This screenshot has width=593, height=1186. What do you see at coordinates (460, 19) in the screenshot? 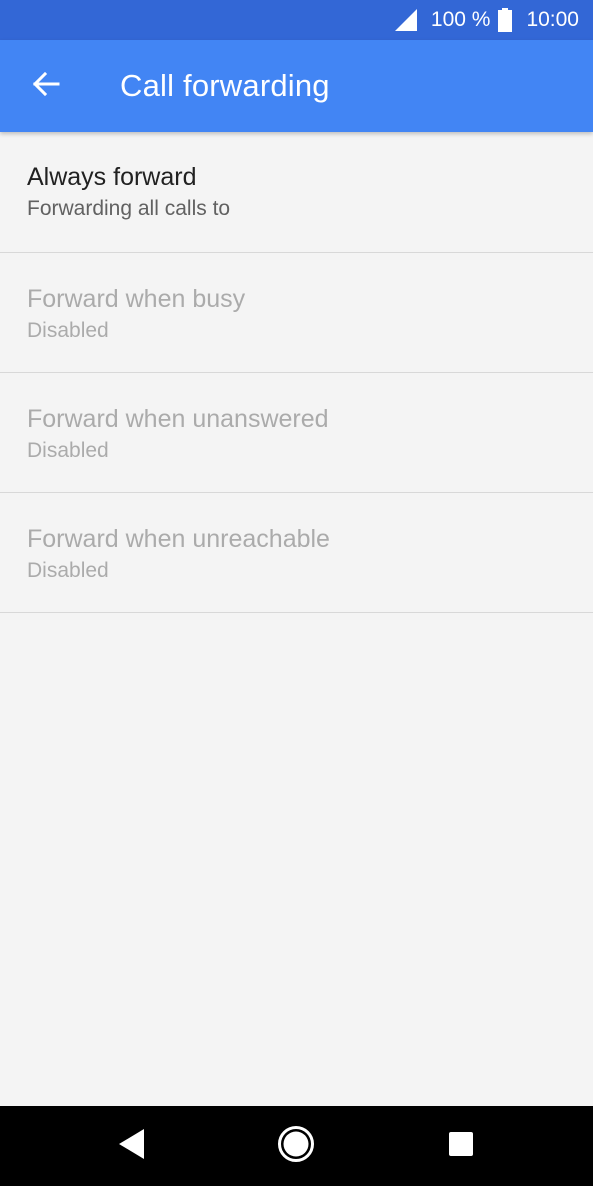
I see `battery-percent: 100 %` at bounding box center [460, 19].